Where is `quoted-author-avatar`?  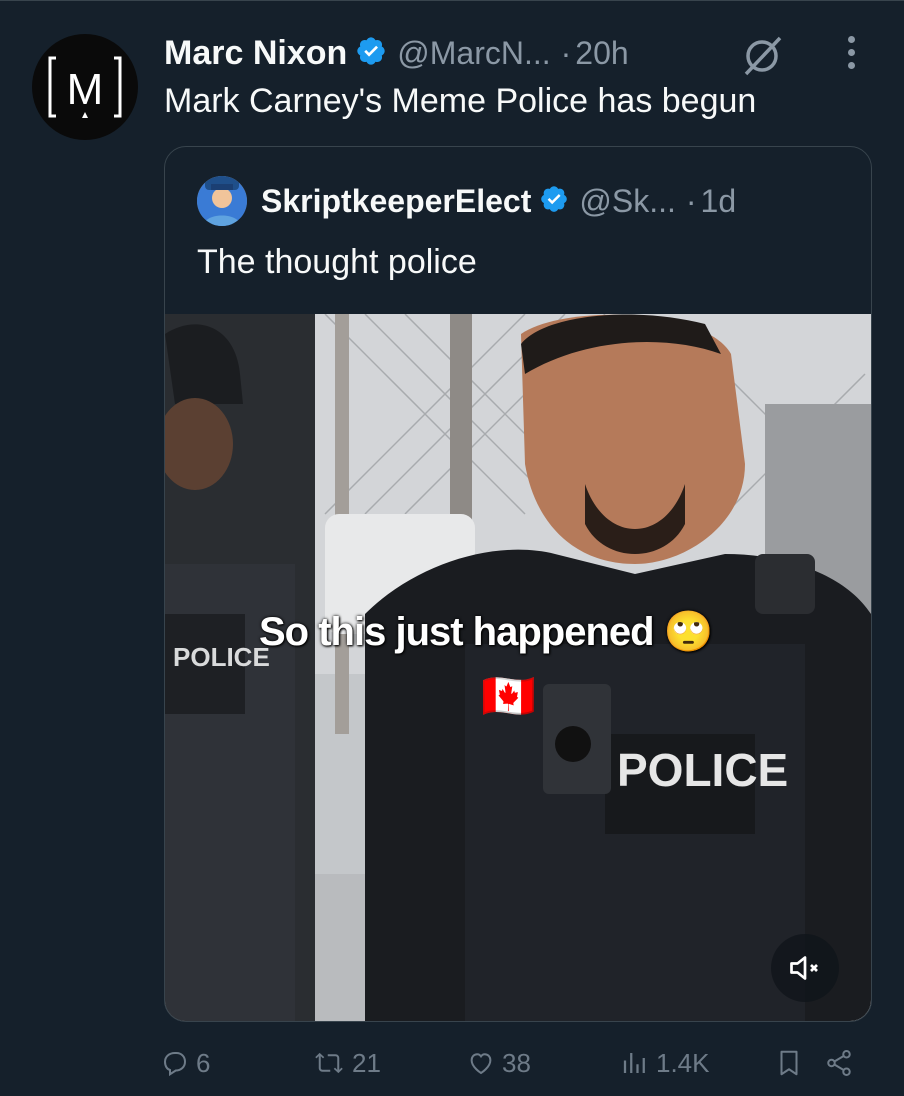
quoted-author-avatar is located at coordinates (222, 201).